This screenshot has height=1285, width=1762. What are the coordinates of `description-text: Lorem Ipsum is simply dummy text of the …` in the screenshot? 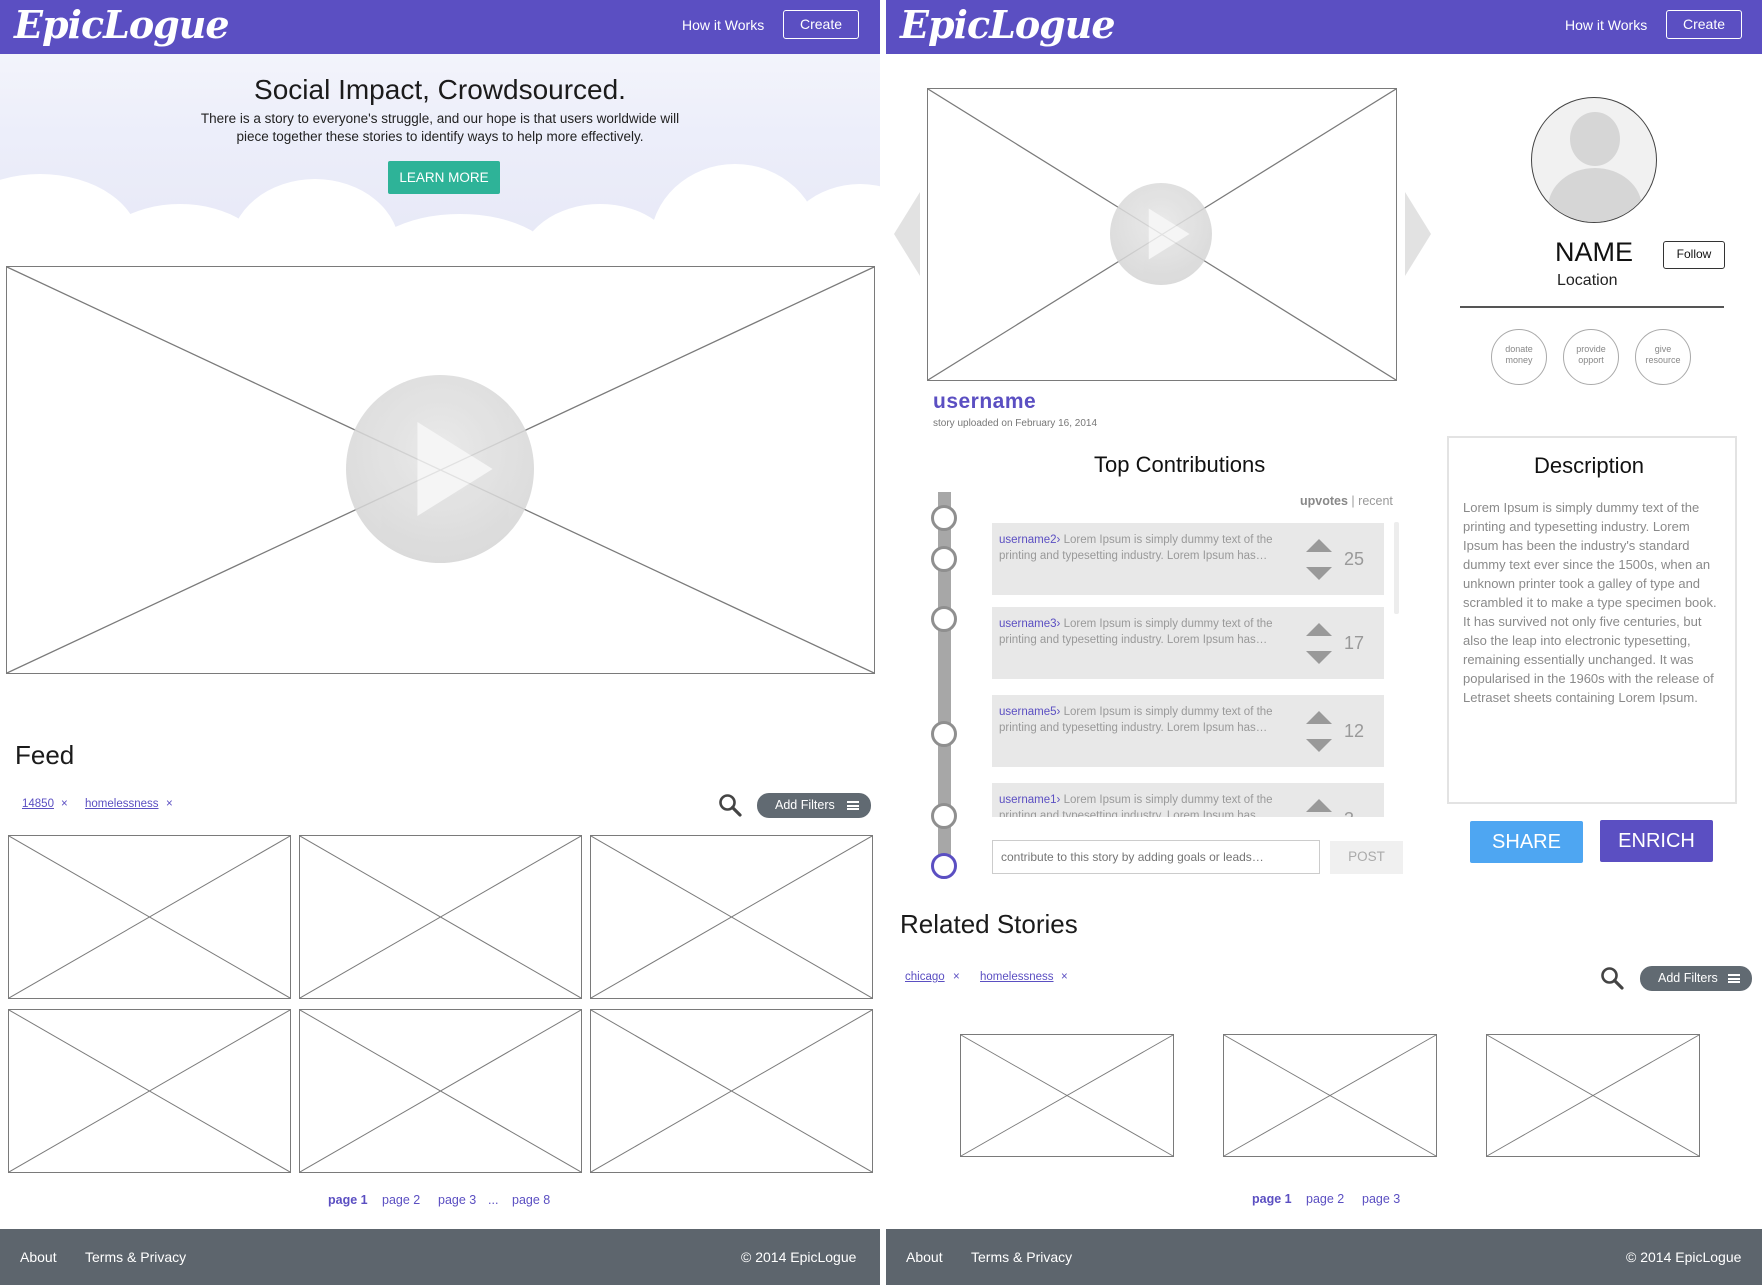 It's located at (1590, 602).